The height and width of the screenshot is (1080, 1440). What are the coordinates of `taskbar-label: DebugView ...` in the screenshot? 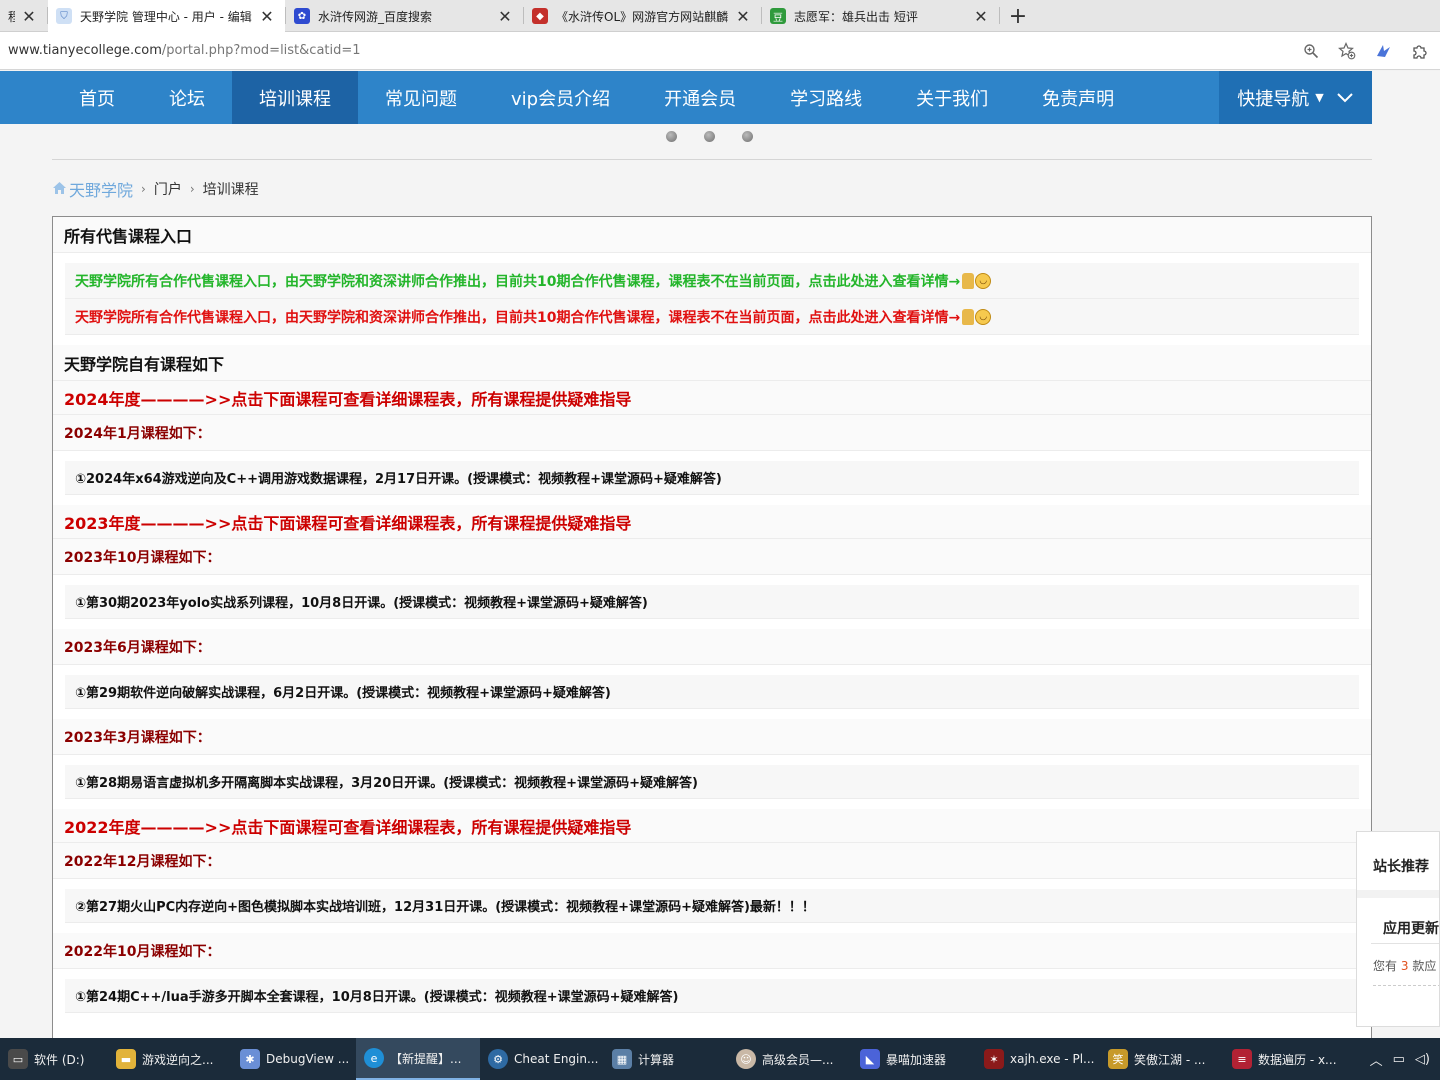 It's located at (308, 1059).